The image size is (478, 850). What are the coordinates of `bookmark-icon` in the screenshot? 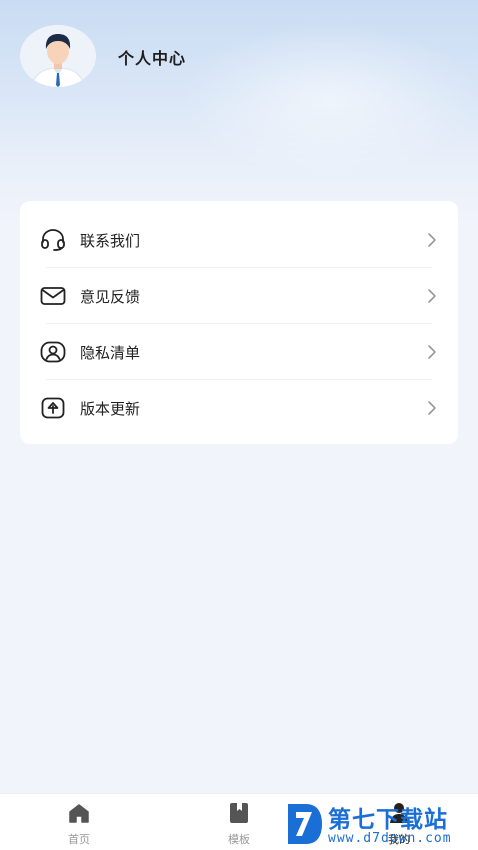 It's located at (239, 813).